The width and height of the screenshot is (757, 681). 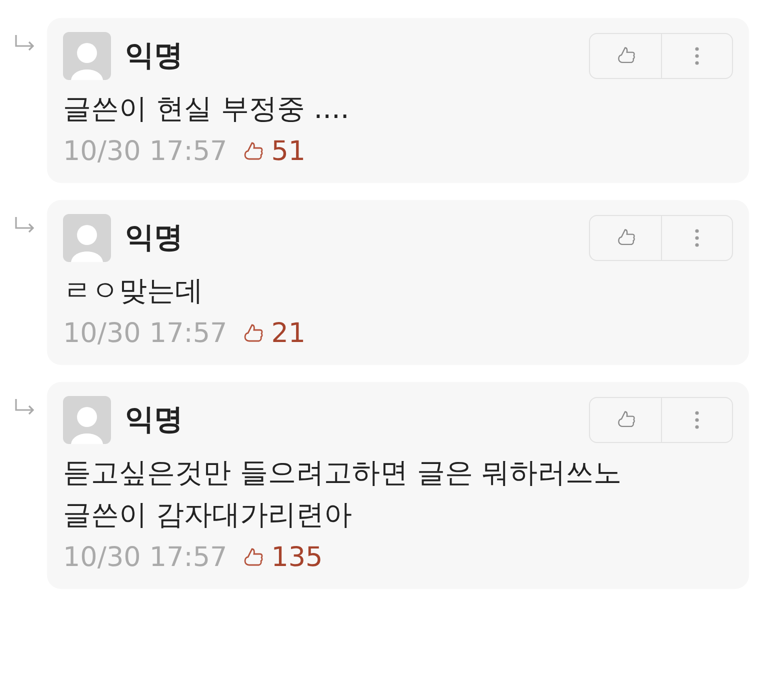 What do you see at coordinates (288, 333) in the screenshot?
I see `like-count: 21` at bounding box center [288, 333].